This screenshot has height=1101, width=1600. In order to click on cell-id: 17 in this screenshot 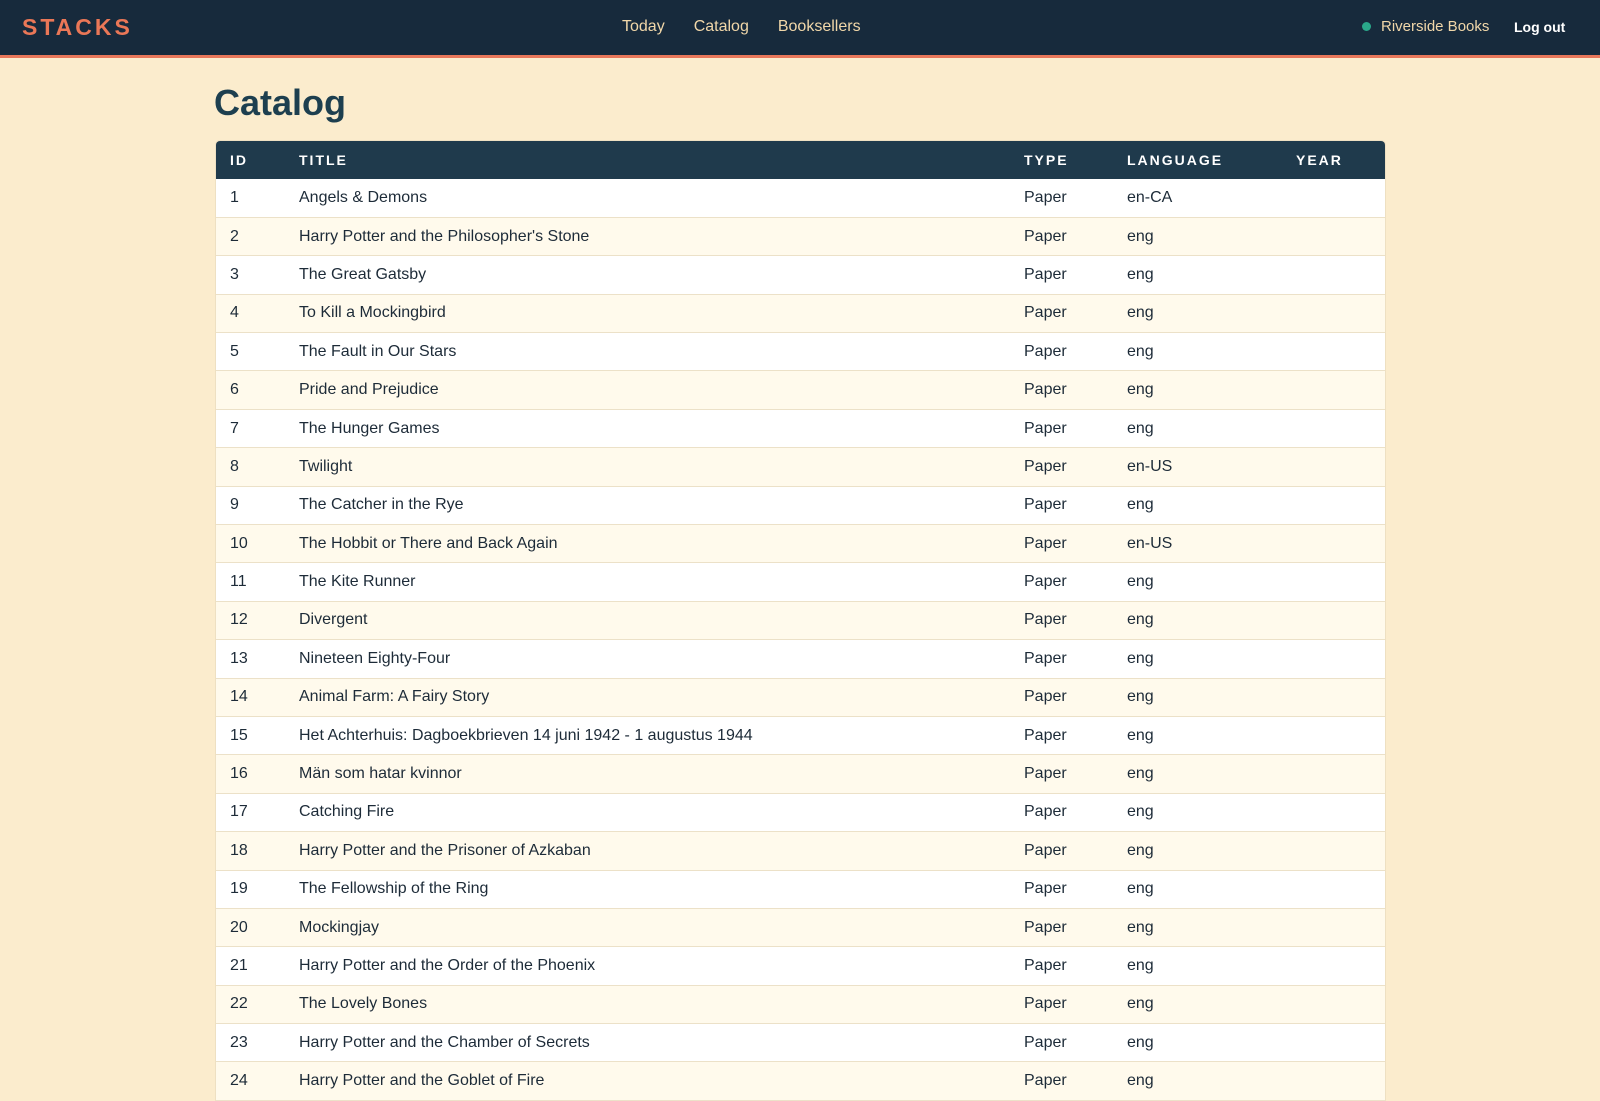, I will do `click(239, 812)`.